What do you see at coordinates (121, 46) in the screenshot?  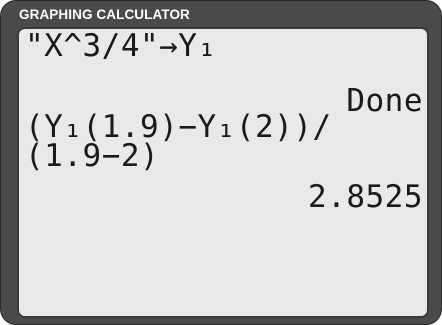 I see `expression-store-line: "X^3/4"→Y₁` at bounding box center [121, 46].